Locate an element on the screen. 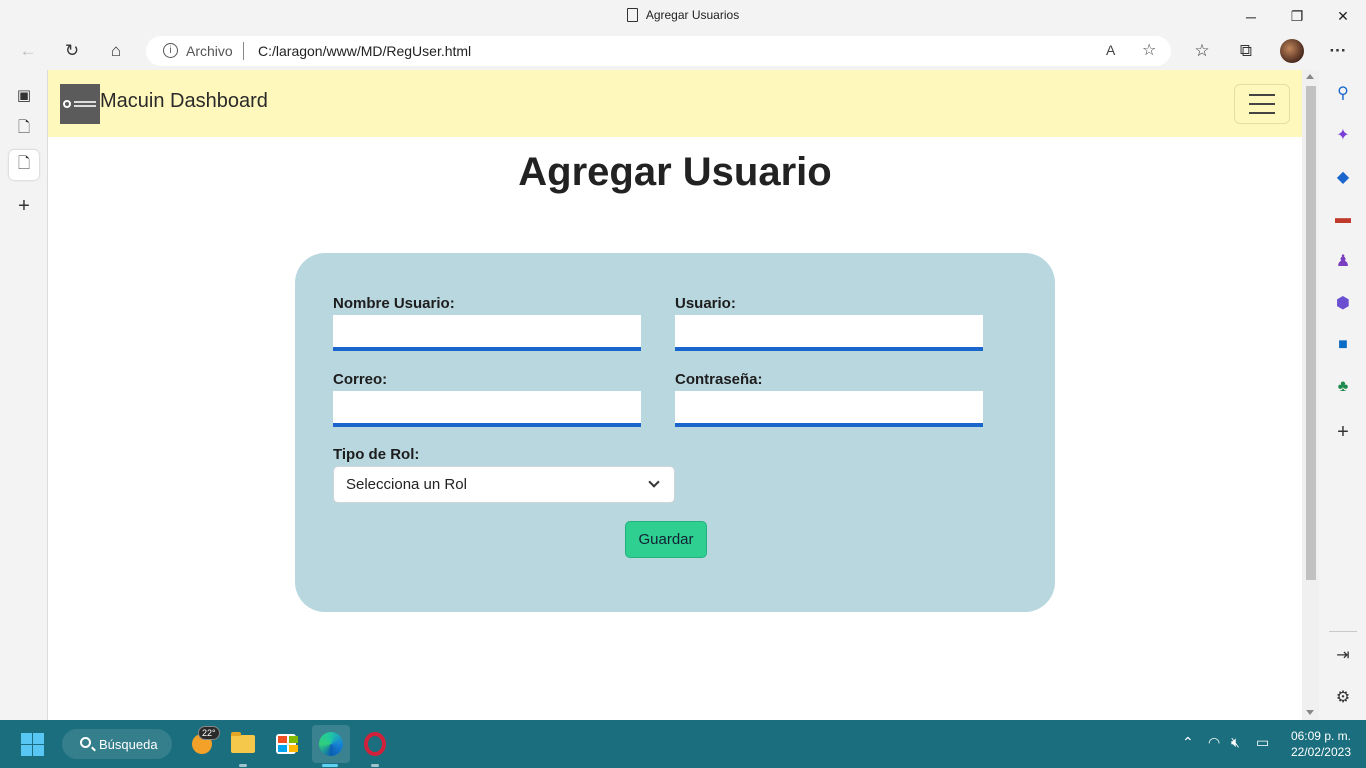 The image size is (1366, 768). correo-input is located at coordinates (487, 409).